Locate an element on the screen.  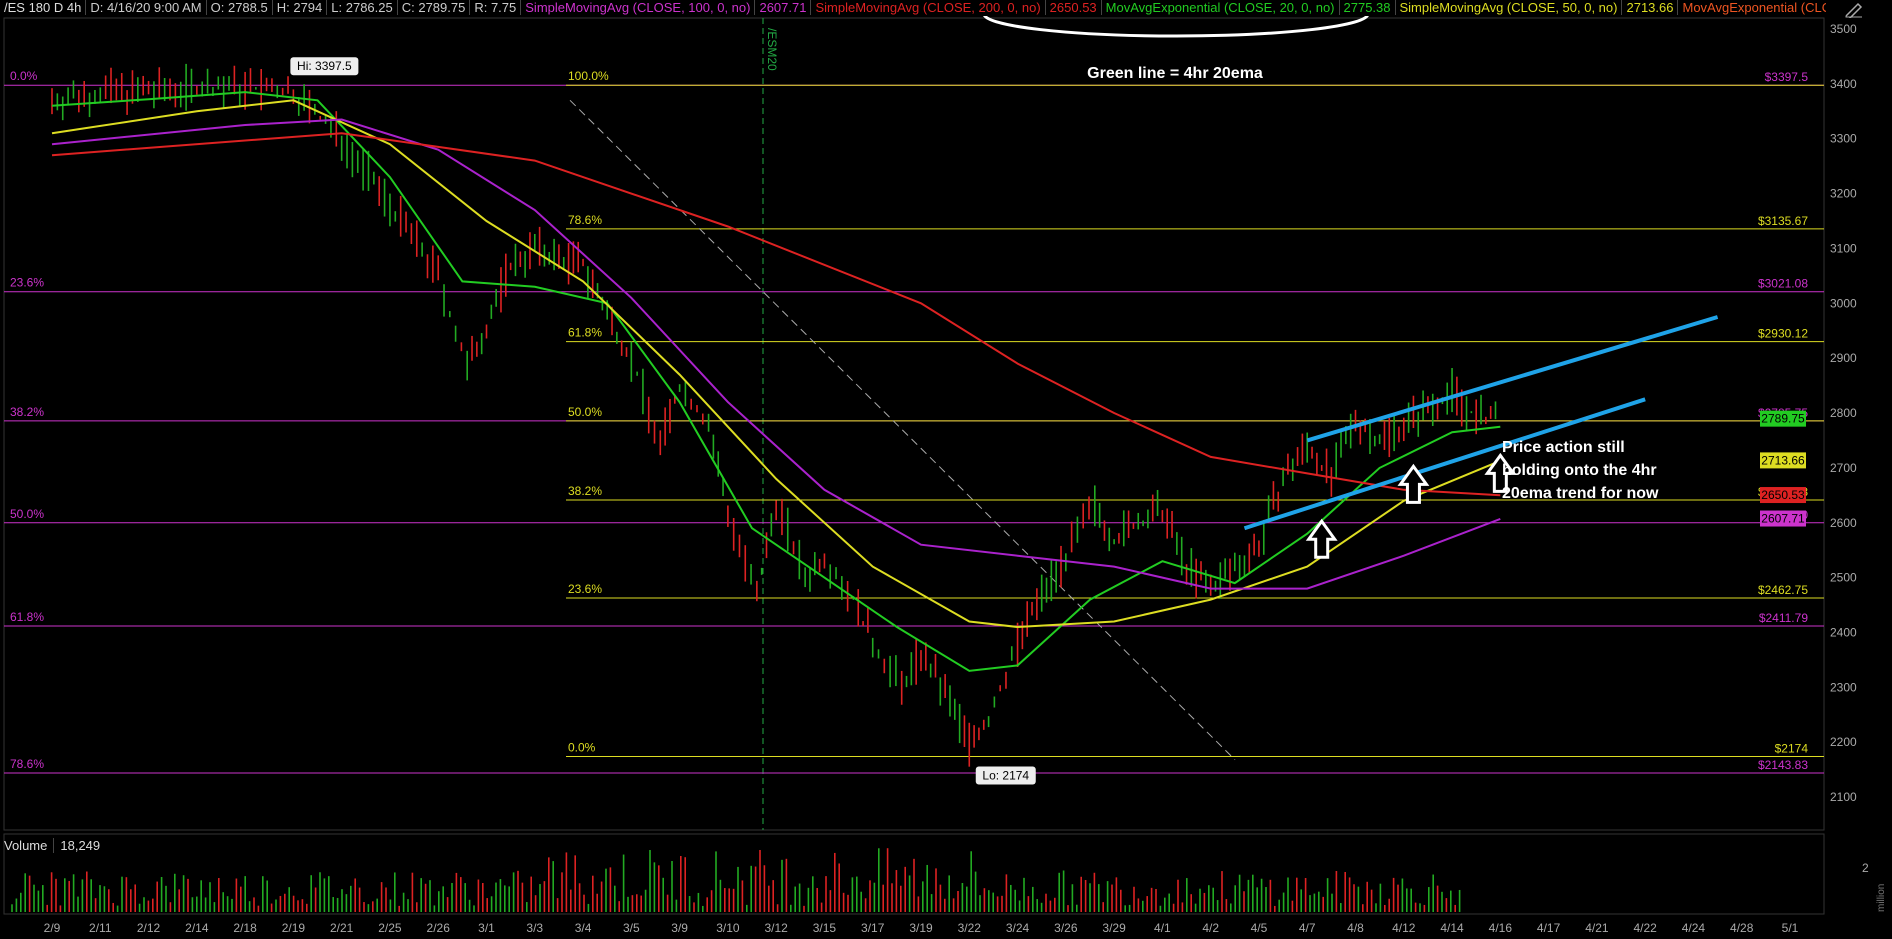
fib-minor-pct: 100.0% is located at coordinates (588, 76).